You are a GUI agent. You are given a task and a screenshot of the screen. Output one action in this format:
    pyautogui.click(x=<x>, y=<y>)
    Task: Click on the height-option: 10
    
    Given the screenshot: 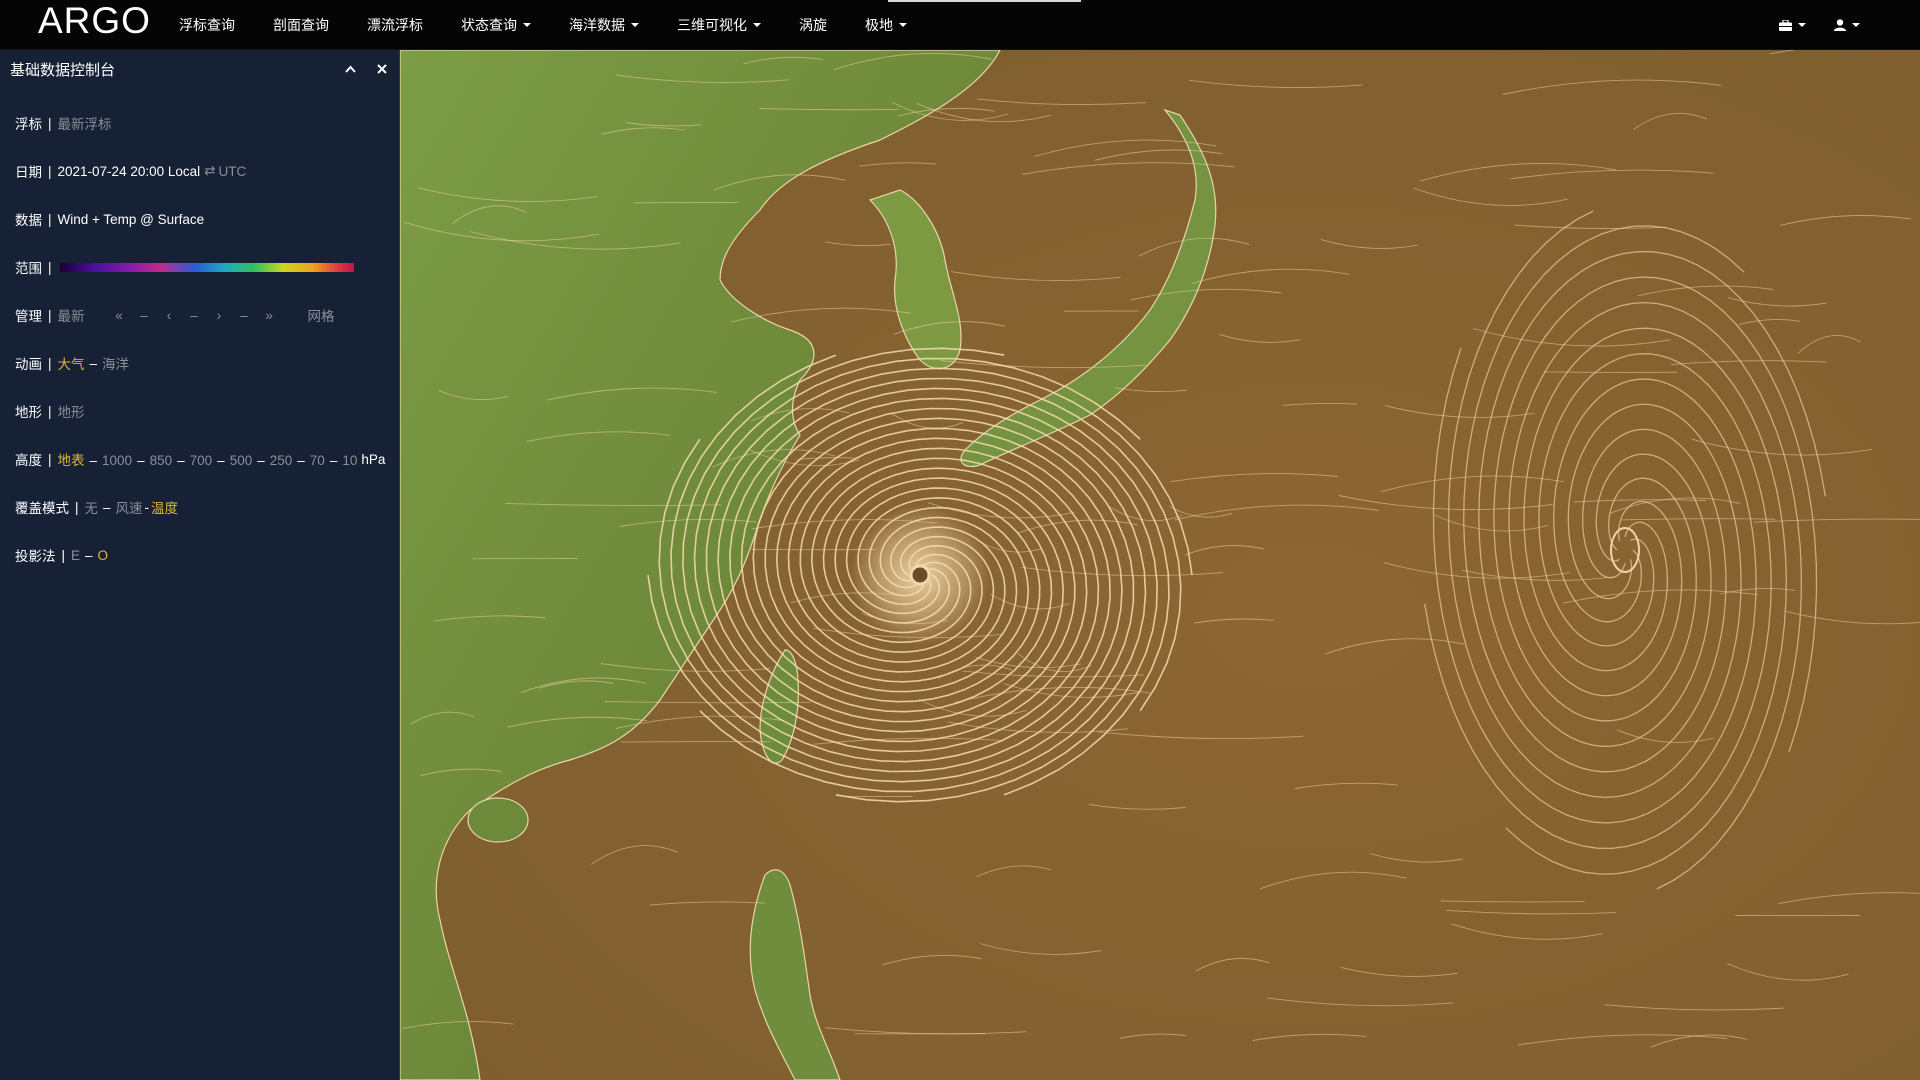 What is the action you would take?
    pyautogui.click(x=349, y=460)
    